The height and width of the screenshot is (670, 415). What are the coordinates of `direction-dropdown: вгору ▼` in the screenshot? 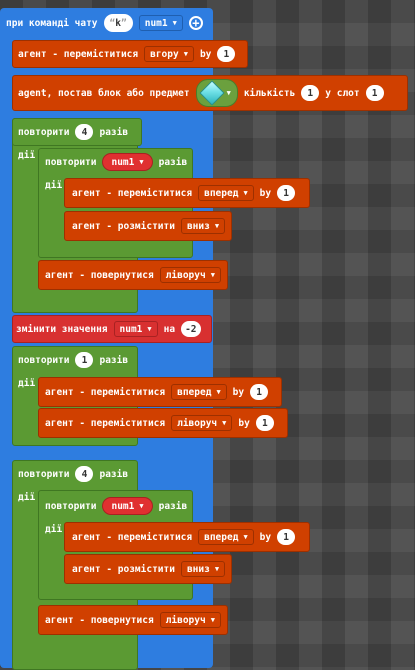 It's located at (169, 54).